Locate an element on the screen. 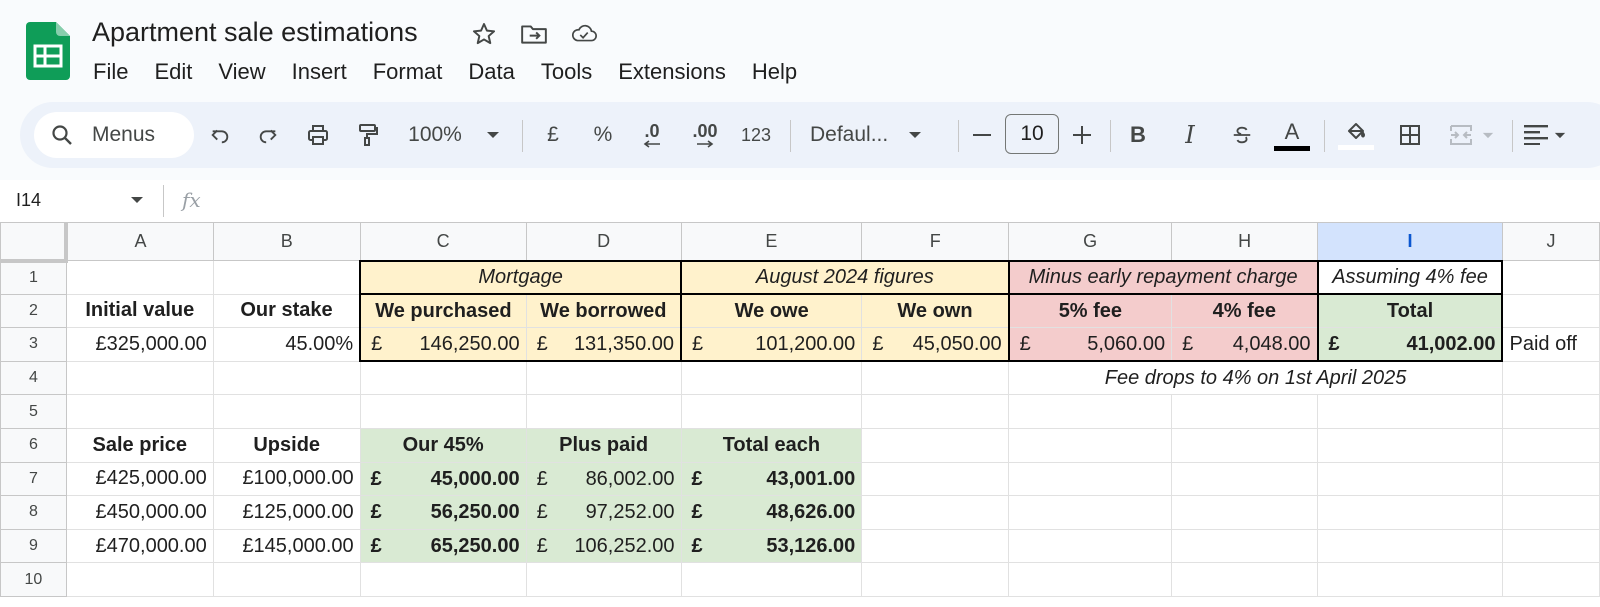  column-header-f: F is located at coordinates (935, 241).